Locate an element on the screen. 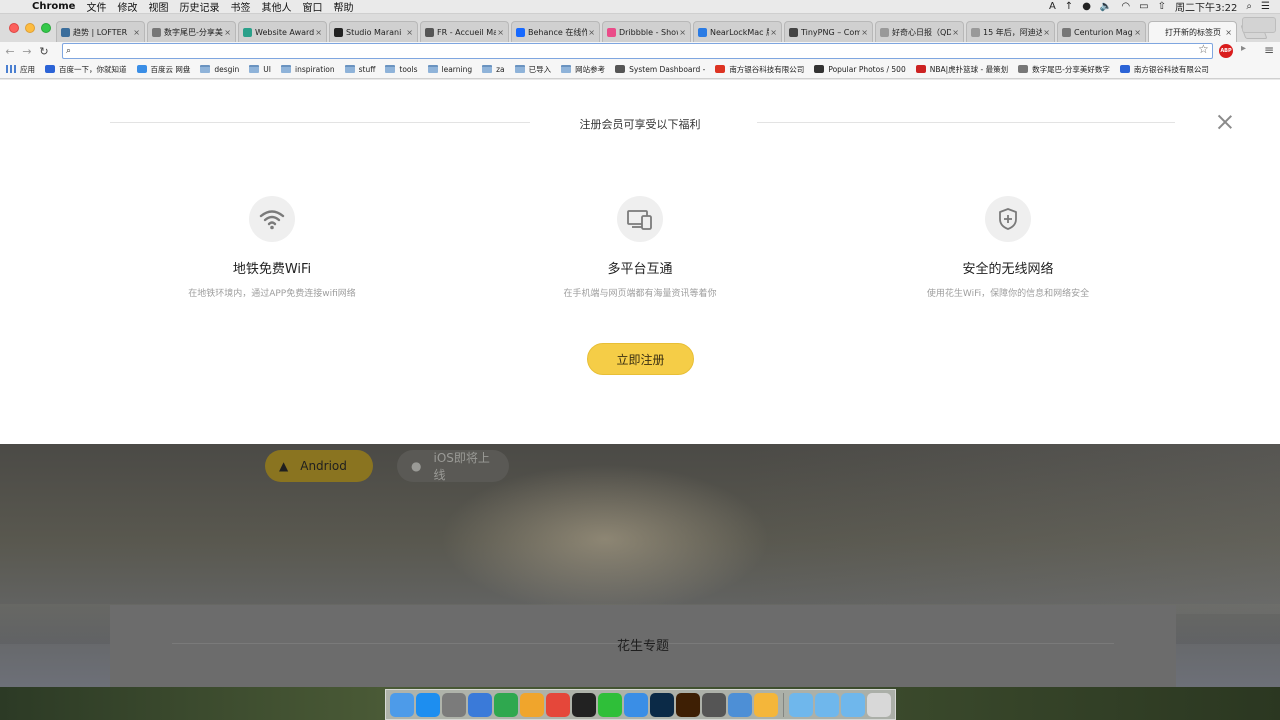  reload-icon: ↻ is located at coordinates (44, 51).